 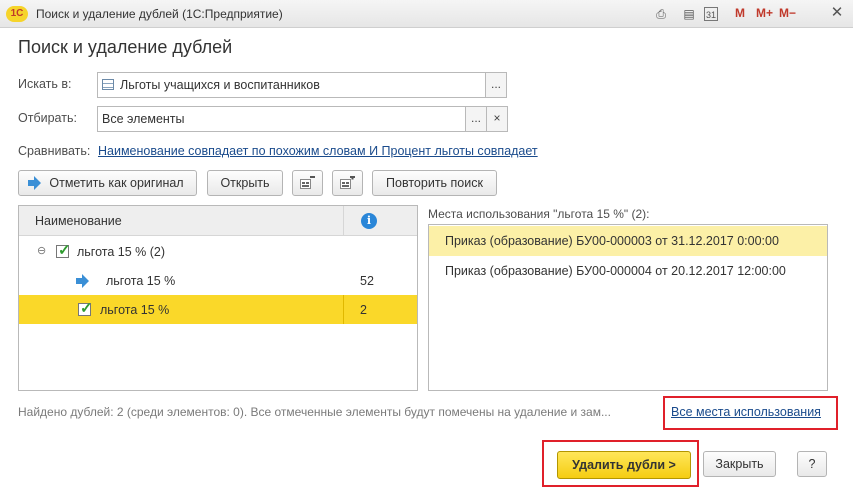 What do you see at coordinates (812, 464) in the screenshot?
I see `help-button: ?` at bounding box center [812, 464].